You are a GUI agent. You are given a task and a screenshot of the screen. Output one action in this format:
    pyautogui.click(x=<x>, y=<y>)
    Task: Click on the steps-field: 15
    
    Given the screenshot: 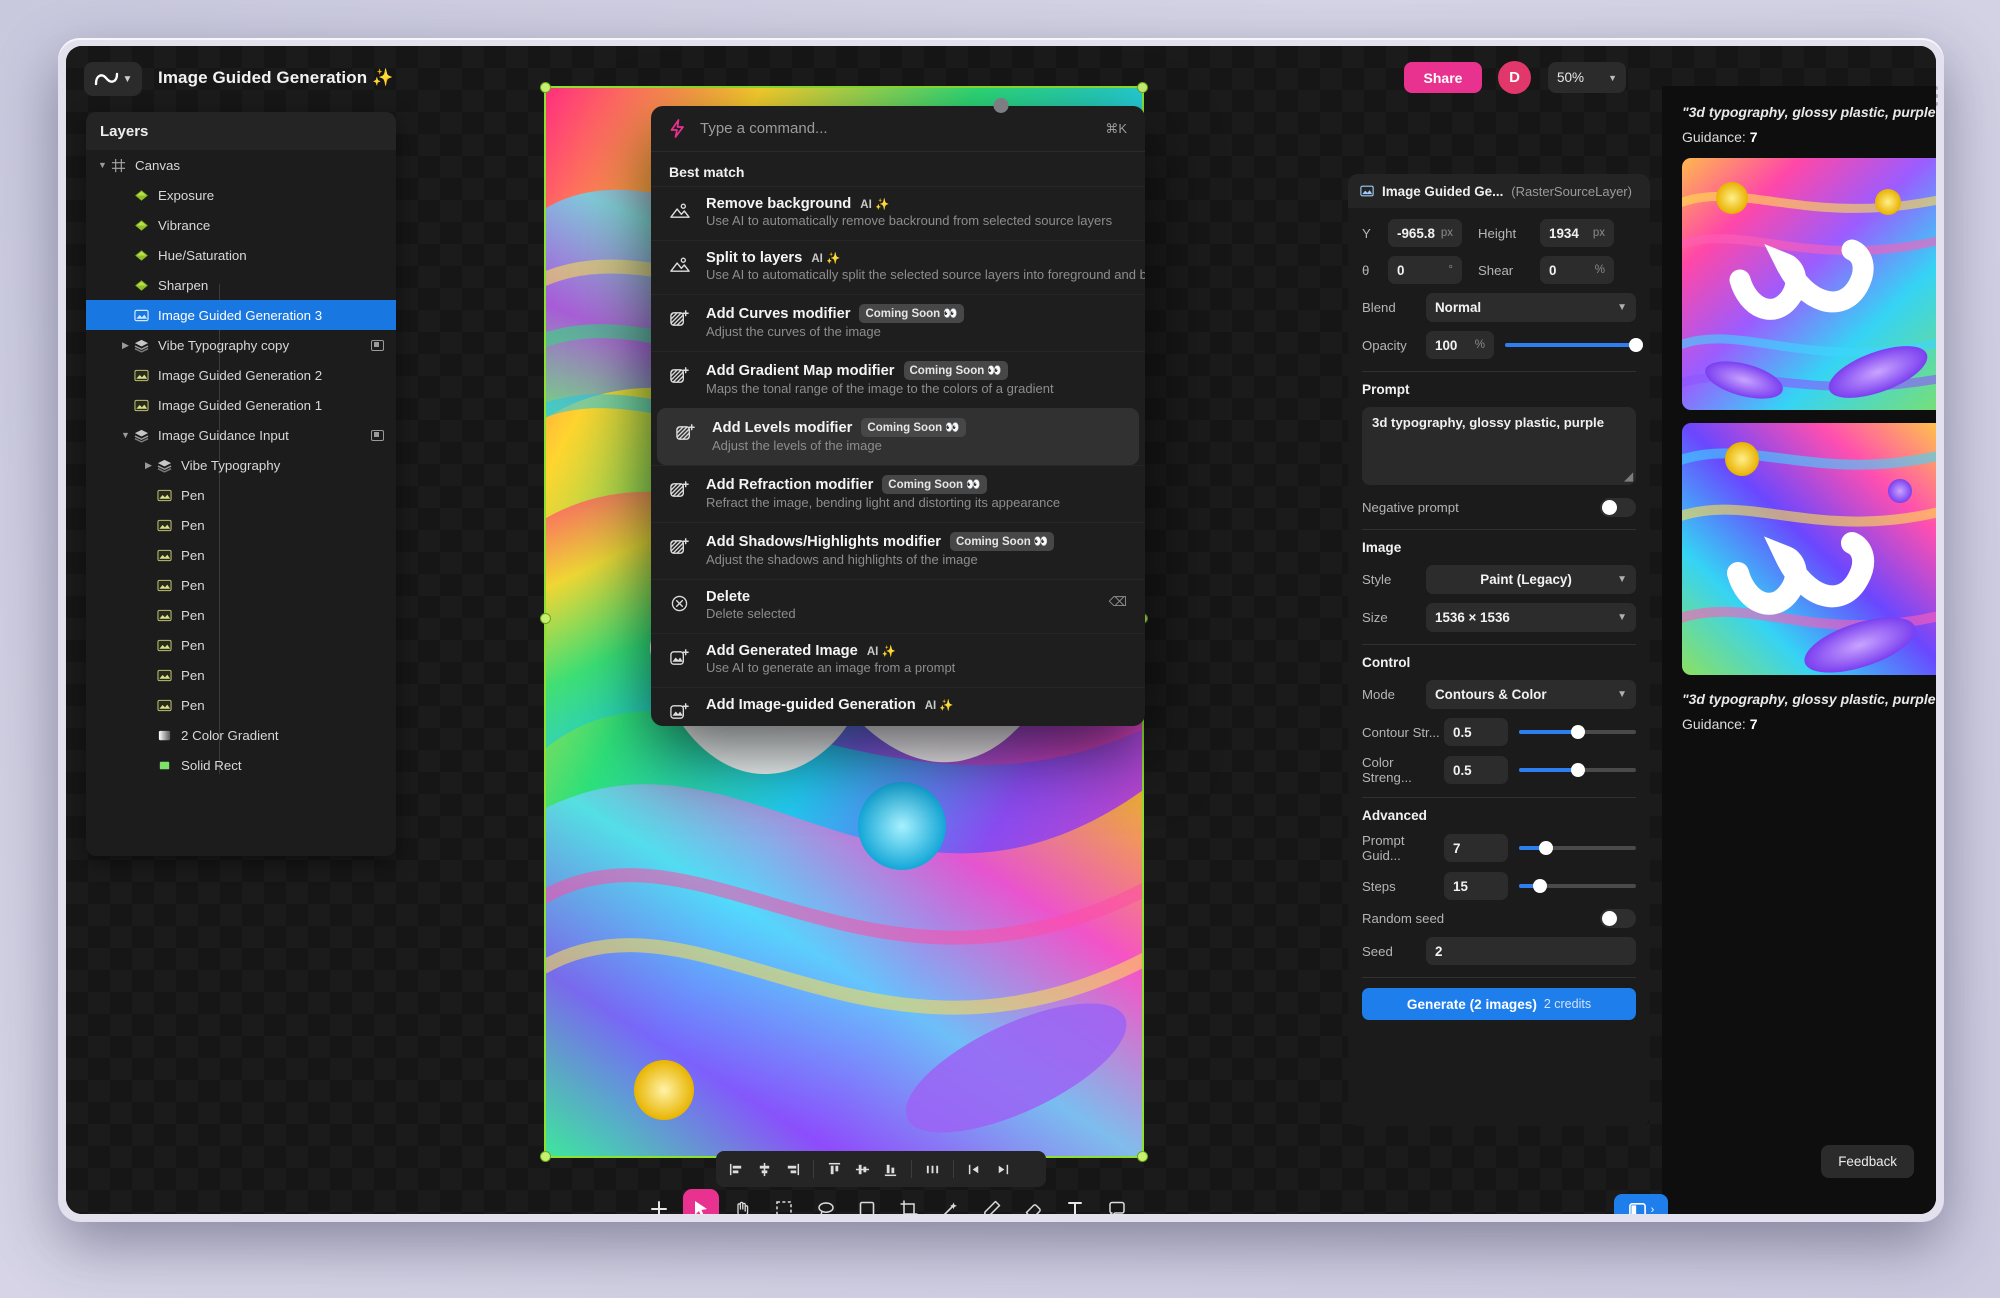 What is the action you would take?
    pyautogui.click(x=1476, y=886)
    